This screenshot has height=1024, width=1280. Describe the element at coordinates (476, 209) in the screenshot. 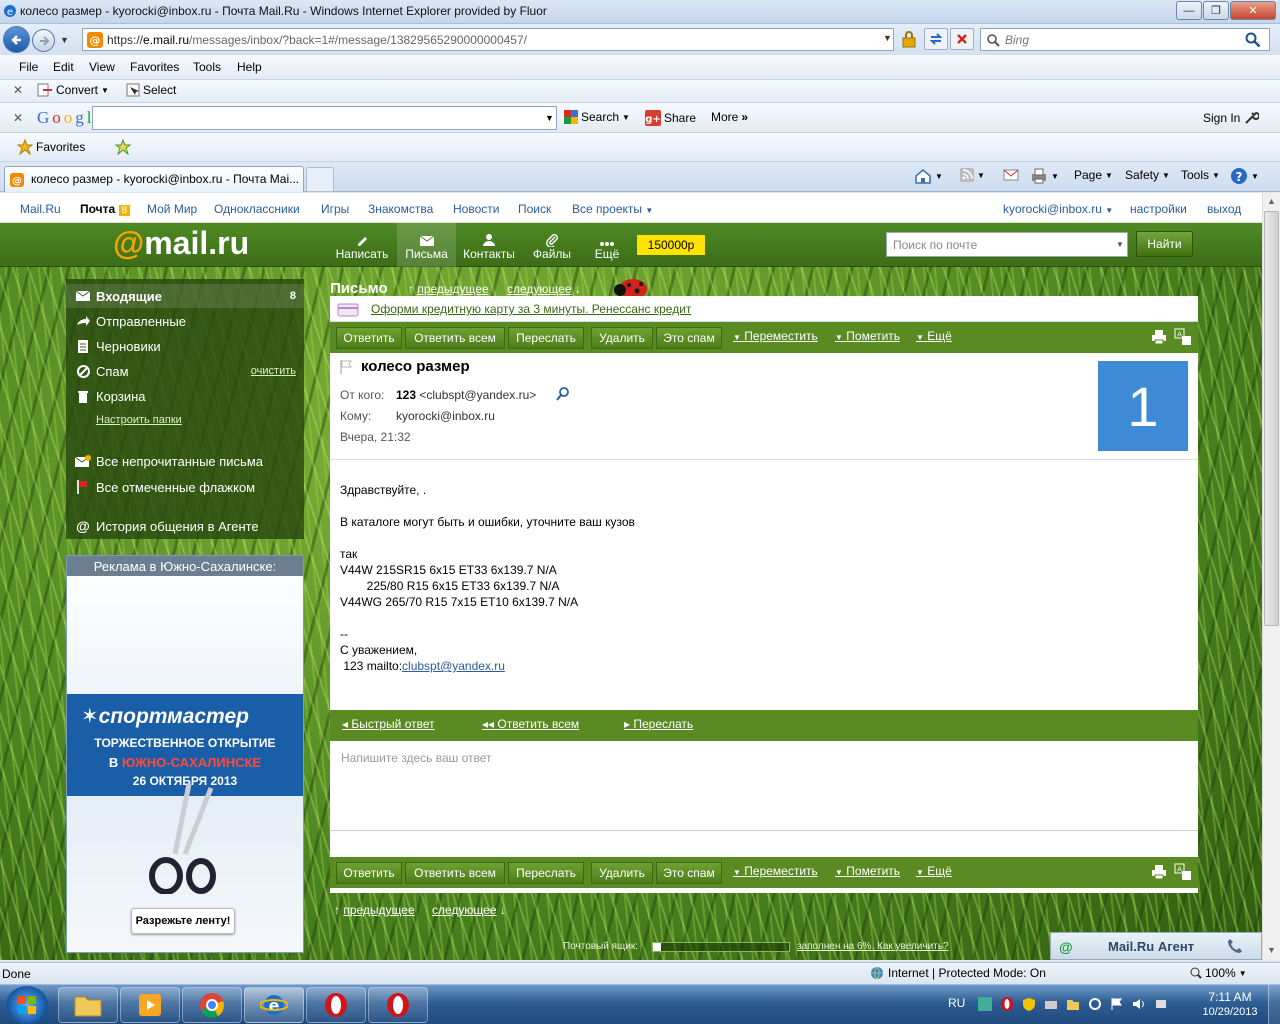

I see `nav-novosti: Новости` at that location.